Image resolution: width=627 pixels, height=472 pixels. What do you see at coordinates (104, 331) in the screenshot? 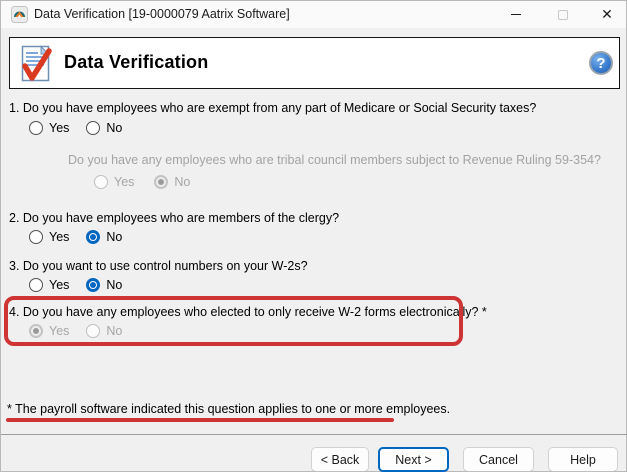
I see `question-4-no-radio: No` at bounding box center [104, 331].